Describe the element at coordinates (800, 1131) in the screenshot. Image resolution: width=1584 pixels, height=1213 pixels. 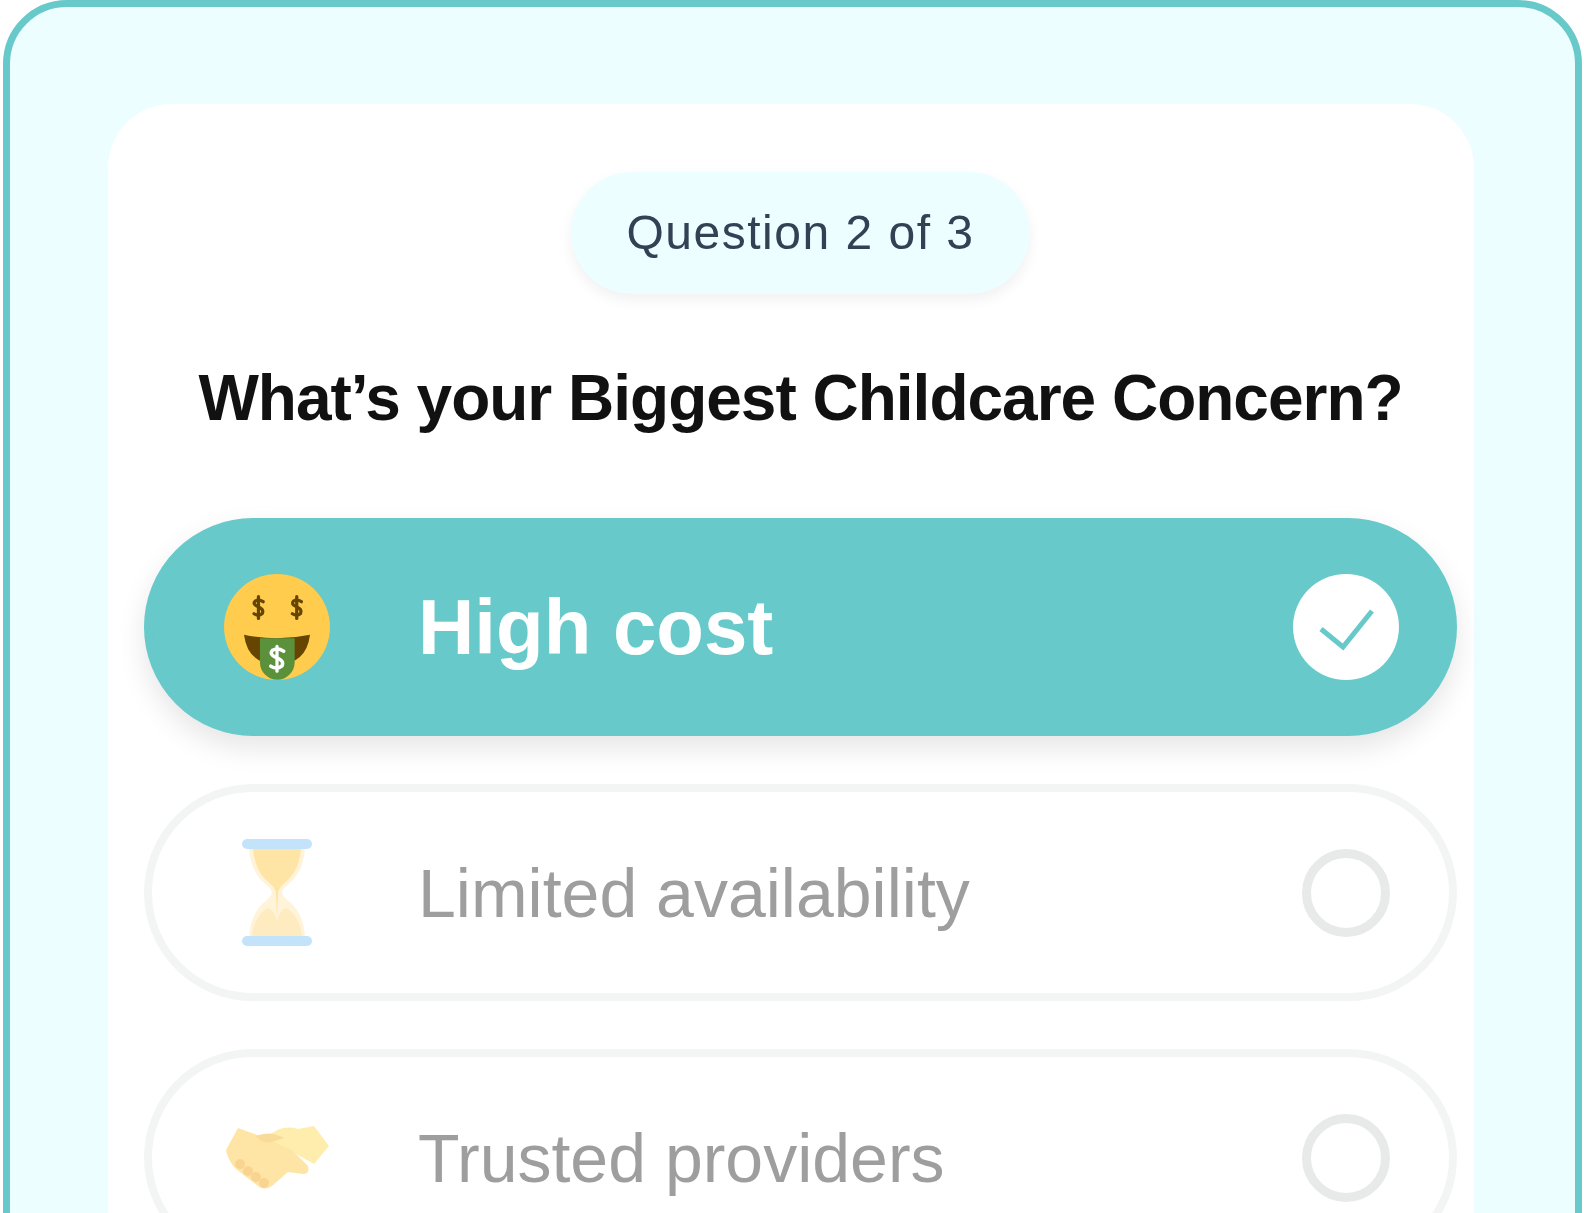
I see `answer-option: Trusted providers` at that location.